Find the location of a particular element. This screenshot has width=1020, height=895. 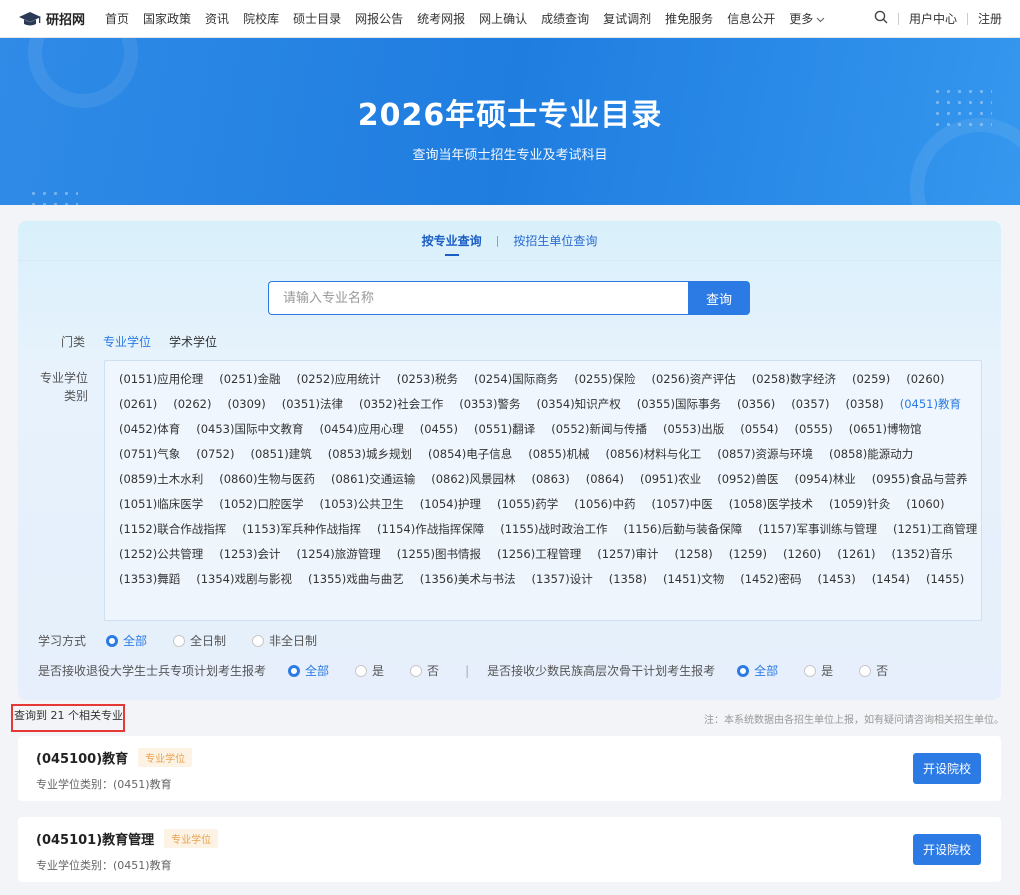

register-link: 注册 is located at coordinates (990, 18).